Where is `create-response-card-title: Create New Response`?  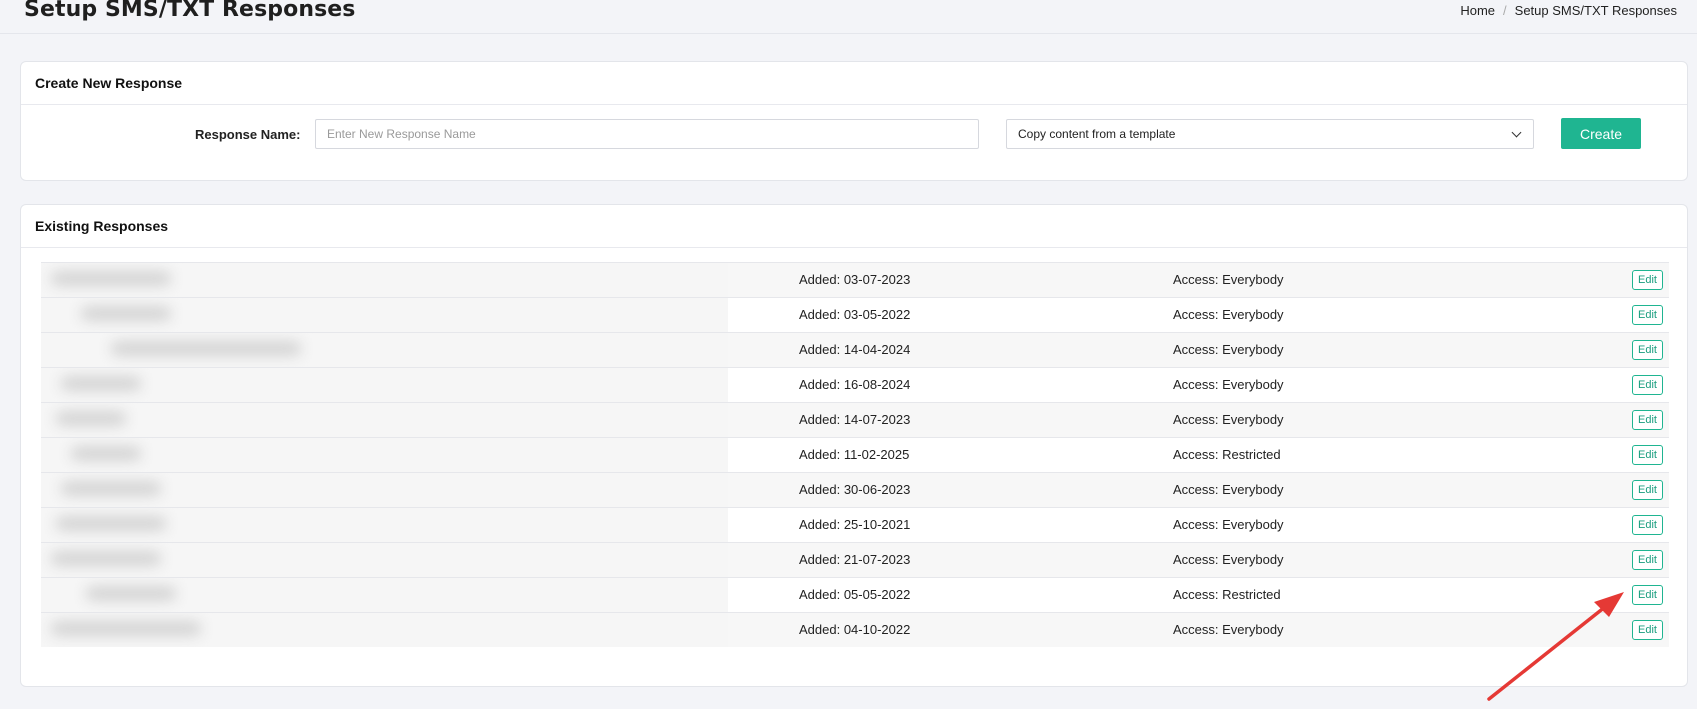 create-response-card-title: Create New Response is located at coordinates (854, 83).